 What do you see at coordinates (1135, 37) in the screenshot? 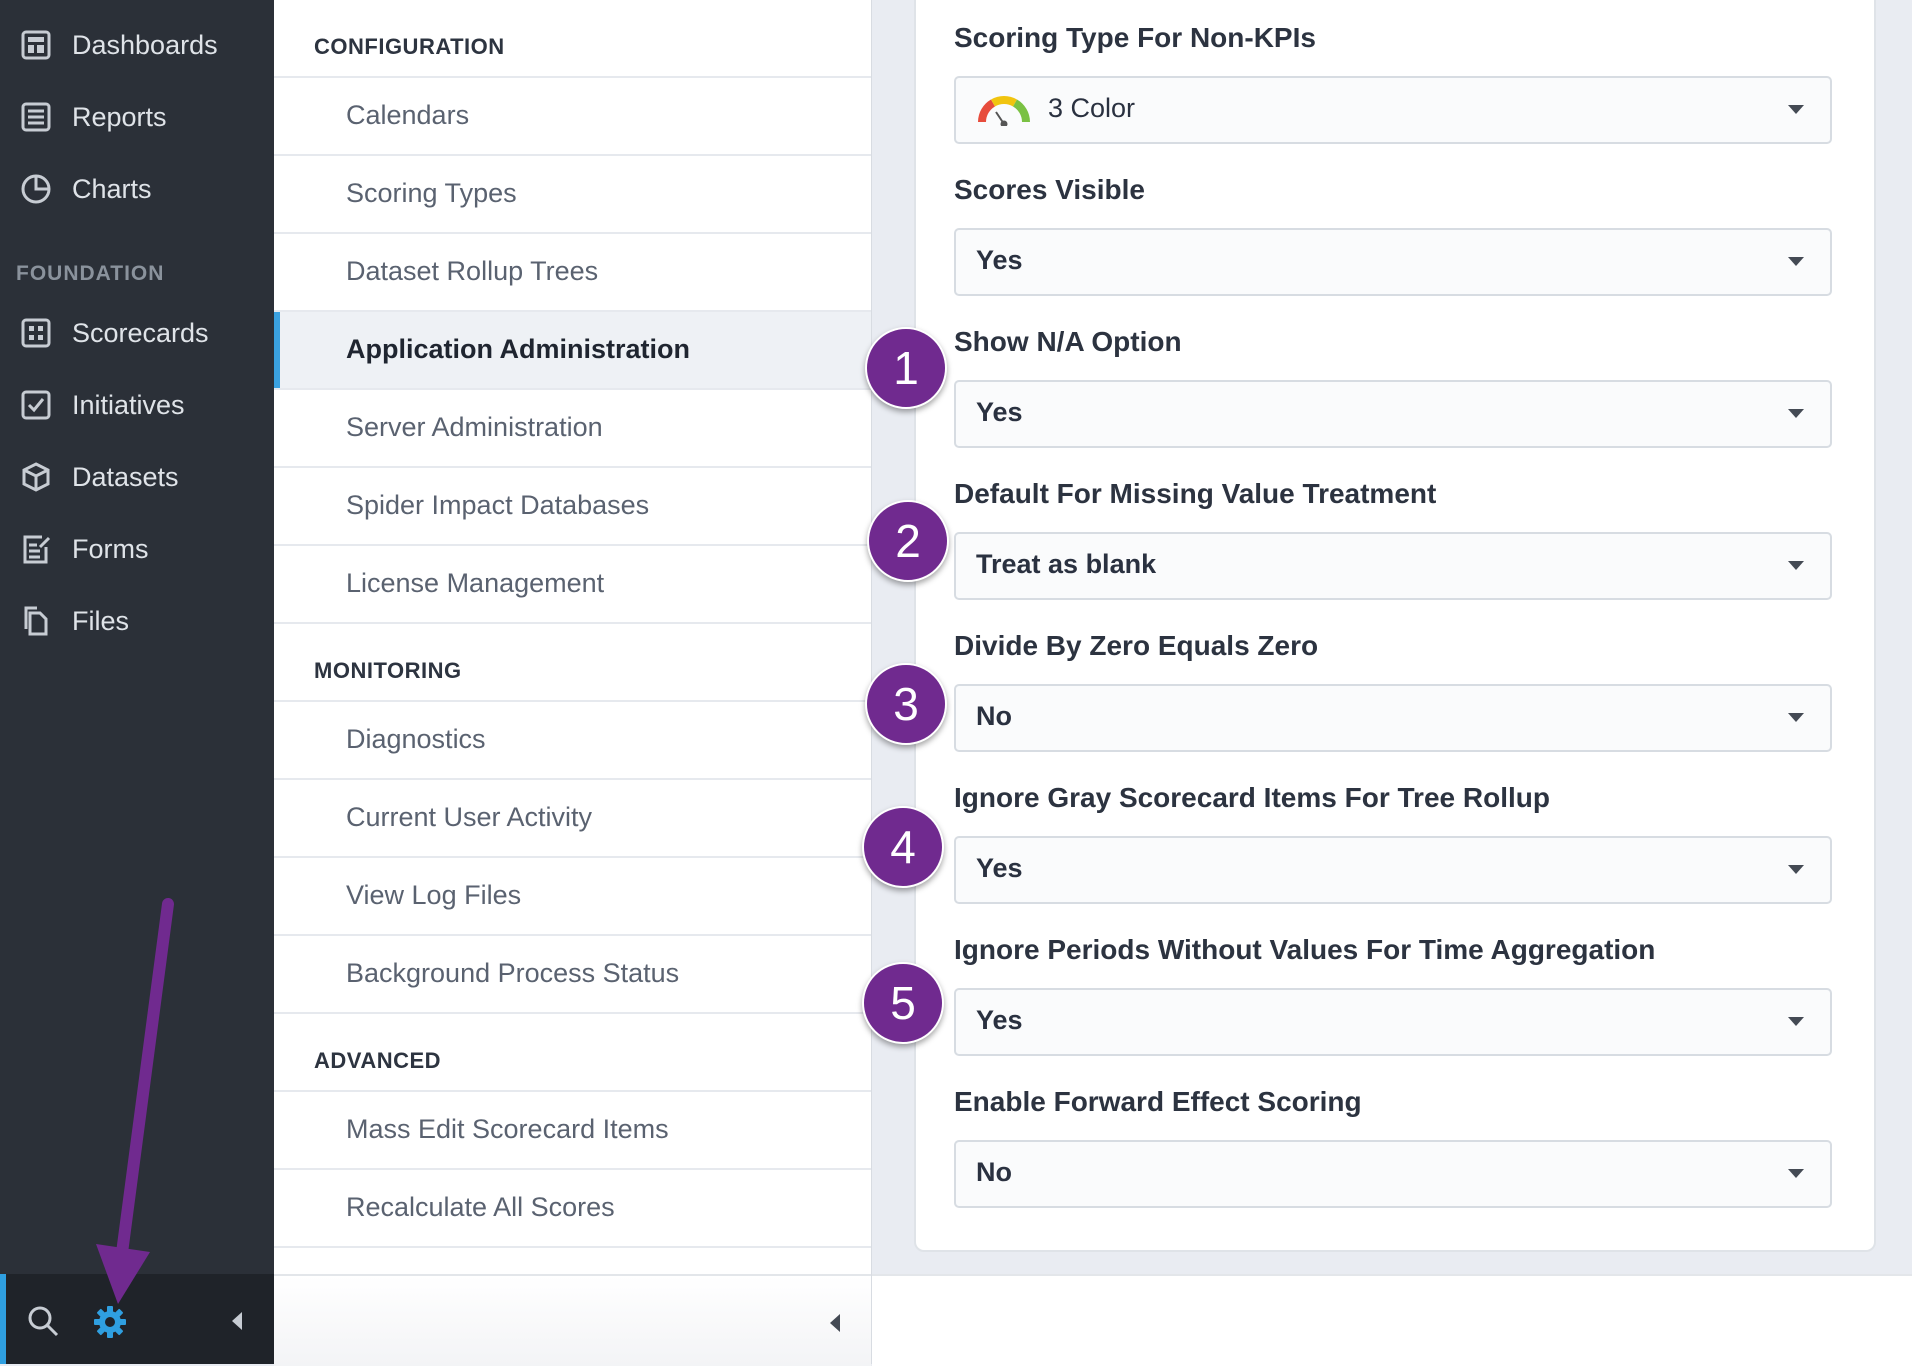
I see `field-label-scoring-type: Scoring Type For Non-KPIs` at bounding box center [1135, 37].